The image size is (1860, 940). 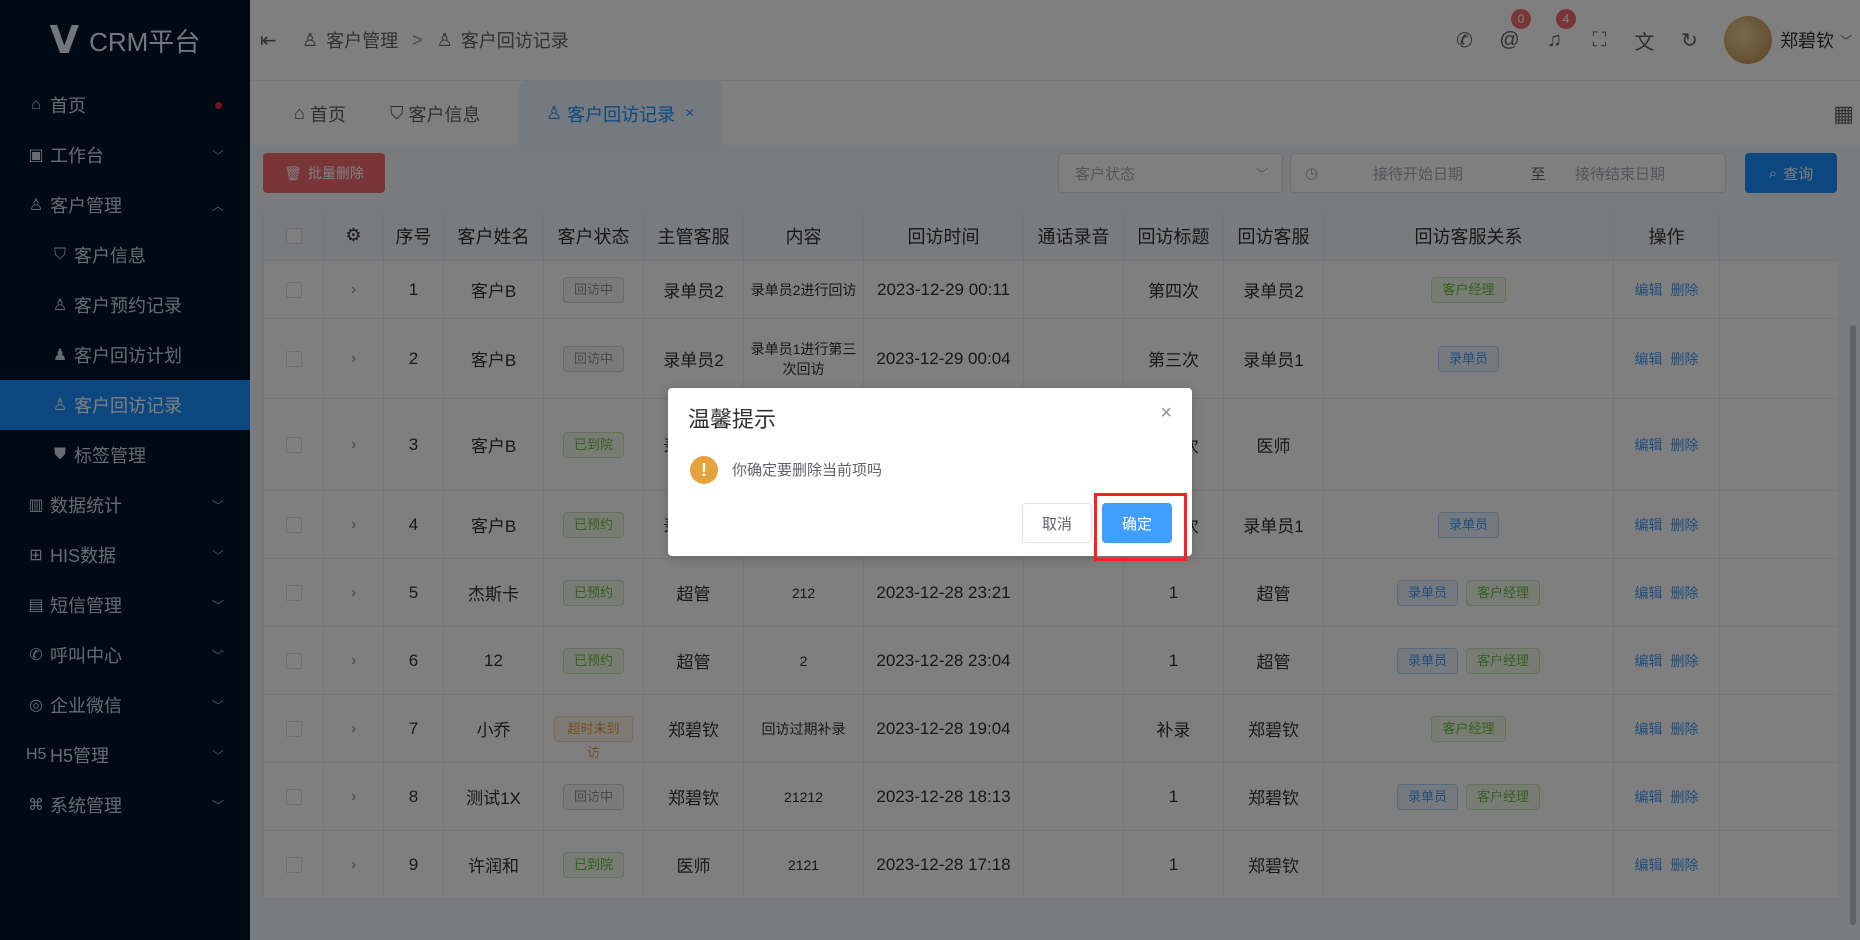 What do you see at coordinates (807, 470) in the screenshot?
I see `dialog-message: 你确定要删除当前项吗` at bounding box center [807, 470].